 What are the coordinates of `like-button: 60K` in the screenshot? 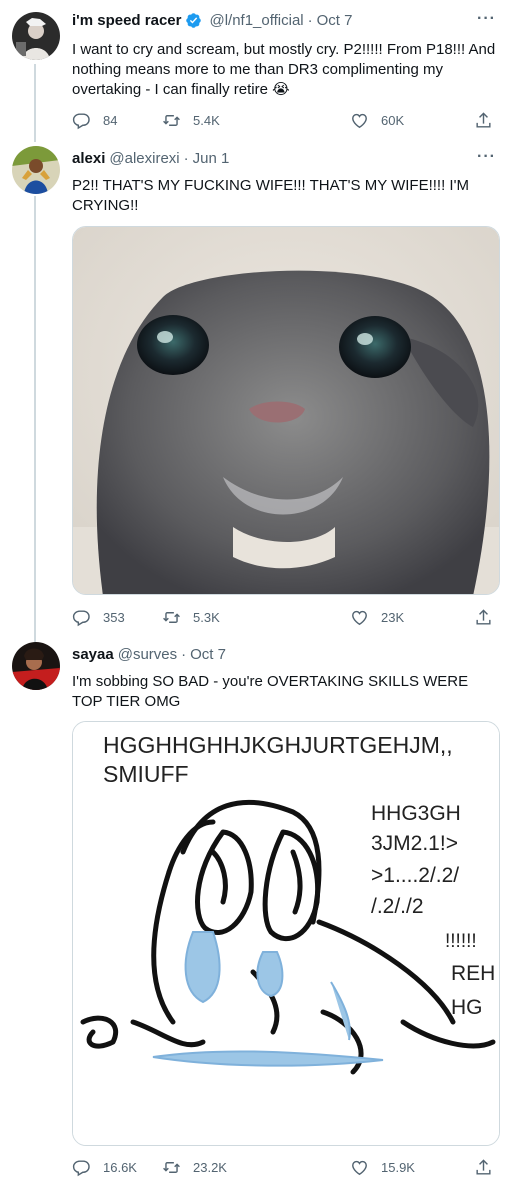 It's located at (377, 120).